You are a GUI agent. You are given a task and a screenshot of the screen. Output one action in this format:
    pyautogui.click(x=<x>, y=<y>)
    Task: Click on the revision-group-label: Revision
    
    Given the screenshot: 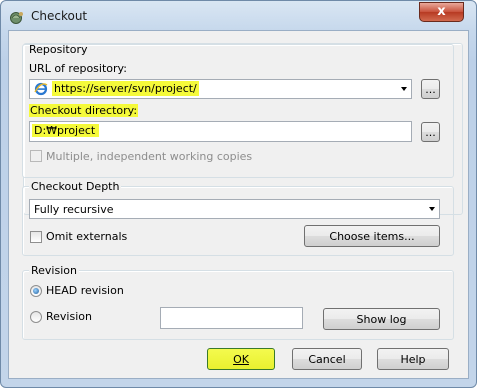 What is the action you would take?
    pyautogui.click(x=54, y=270)
    